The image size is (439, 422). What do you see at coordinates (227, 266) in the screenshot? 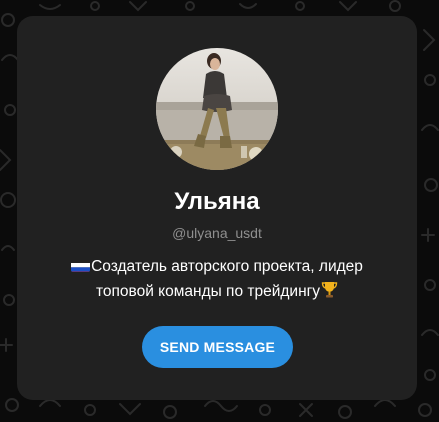
I see `bio-line-1: Создатель авторского проекта, лидер` at bounding box center [227, 266].